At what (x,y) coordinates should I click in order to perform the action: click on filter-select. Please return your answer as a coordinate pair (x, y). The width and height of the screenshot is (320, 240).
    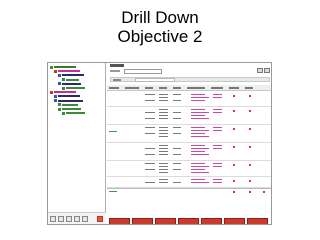
    Looking at the image, I should click on (143, 71).